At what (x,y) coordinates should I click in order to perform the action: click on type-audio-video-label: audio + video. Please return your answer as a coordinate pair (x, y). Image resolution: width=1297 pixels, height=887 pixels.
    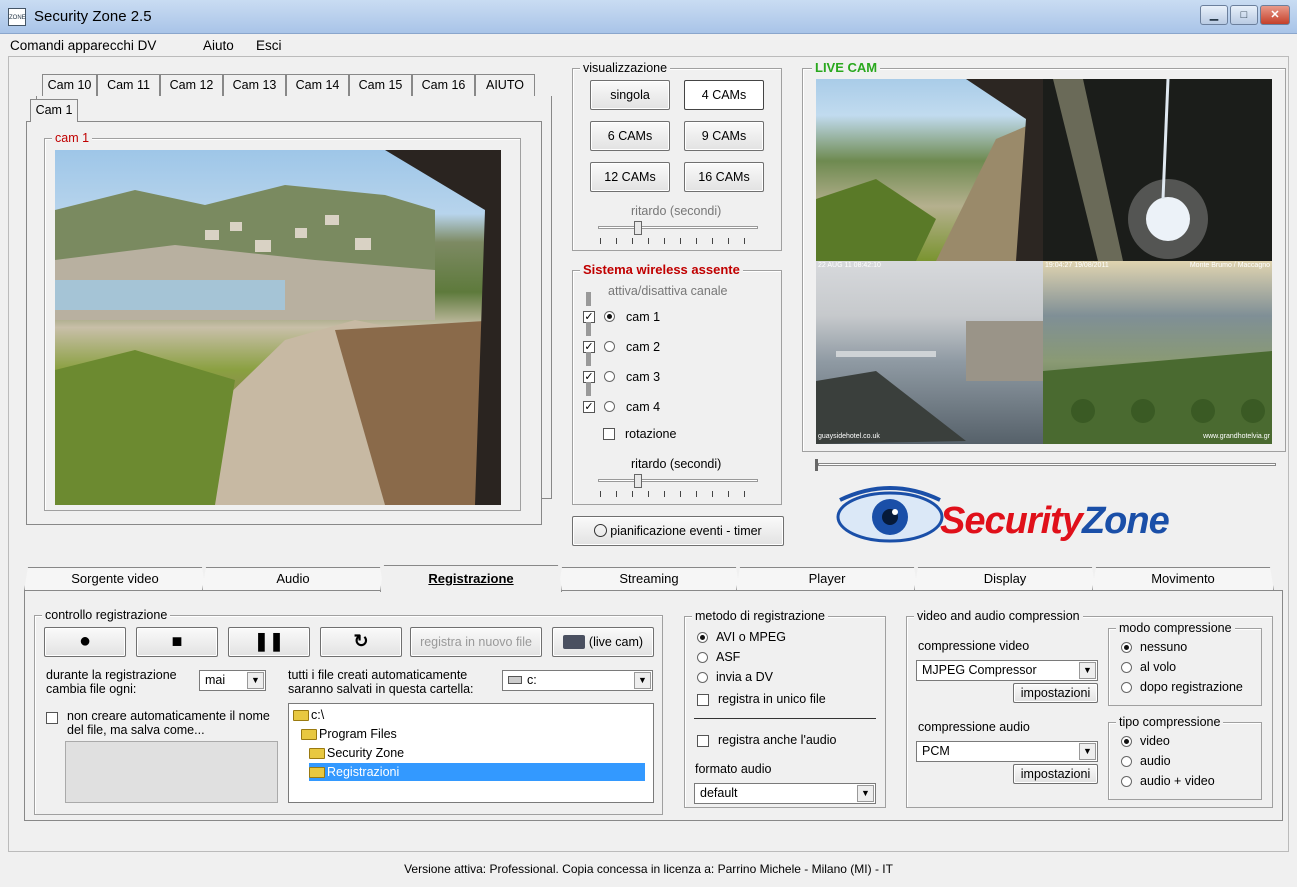
    Looking at the image, I should click on (1177, 781).